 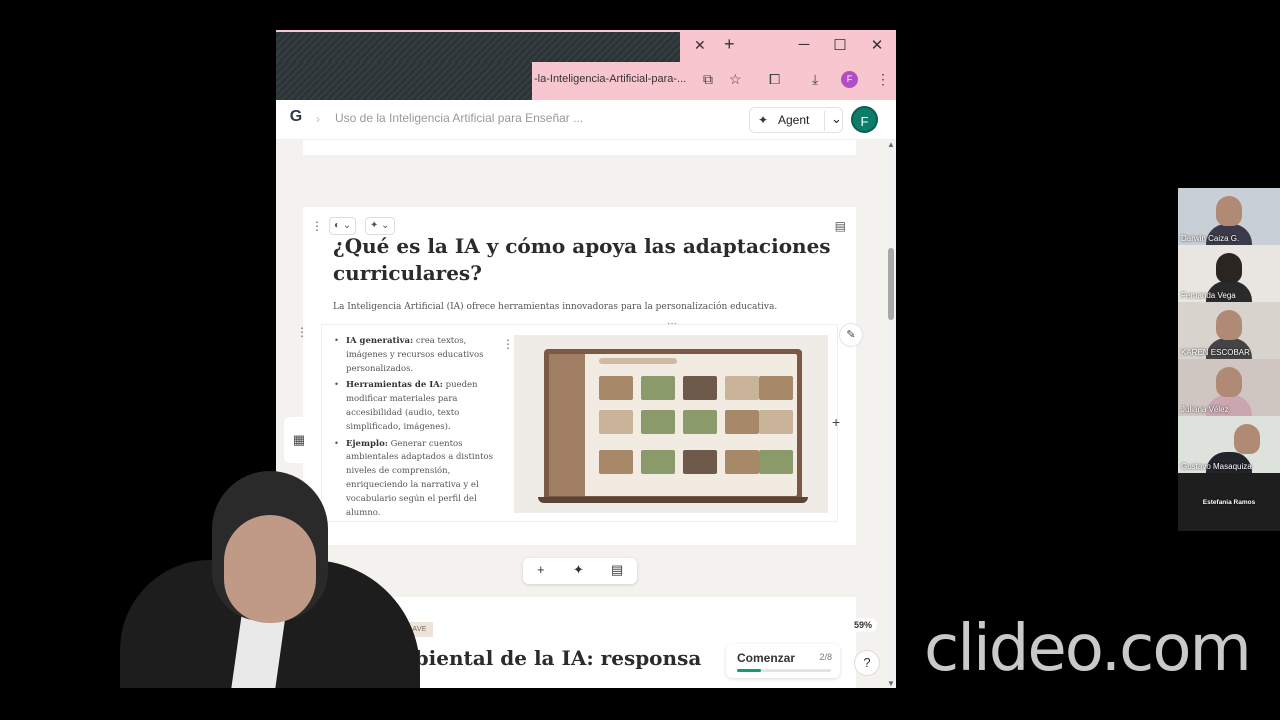 What do you see at coordinates (617, 570) in the screenshot?
I see `layout-icon: ▤` at bounding box center [617, 570].